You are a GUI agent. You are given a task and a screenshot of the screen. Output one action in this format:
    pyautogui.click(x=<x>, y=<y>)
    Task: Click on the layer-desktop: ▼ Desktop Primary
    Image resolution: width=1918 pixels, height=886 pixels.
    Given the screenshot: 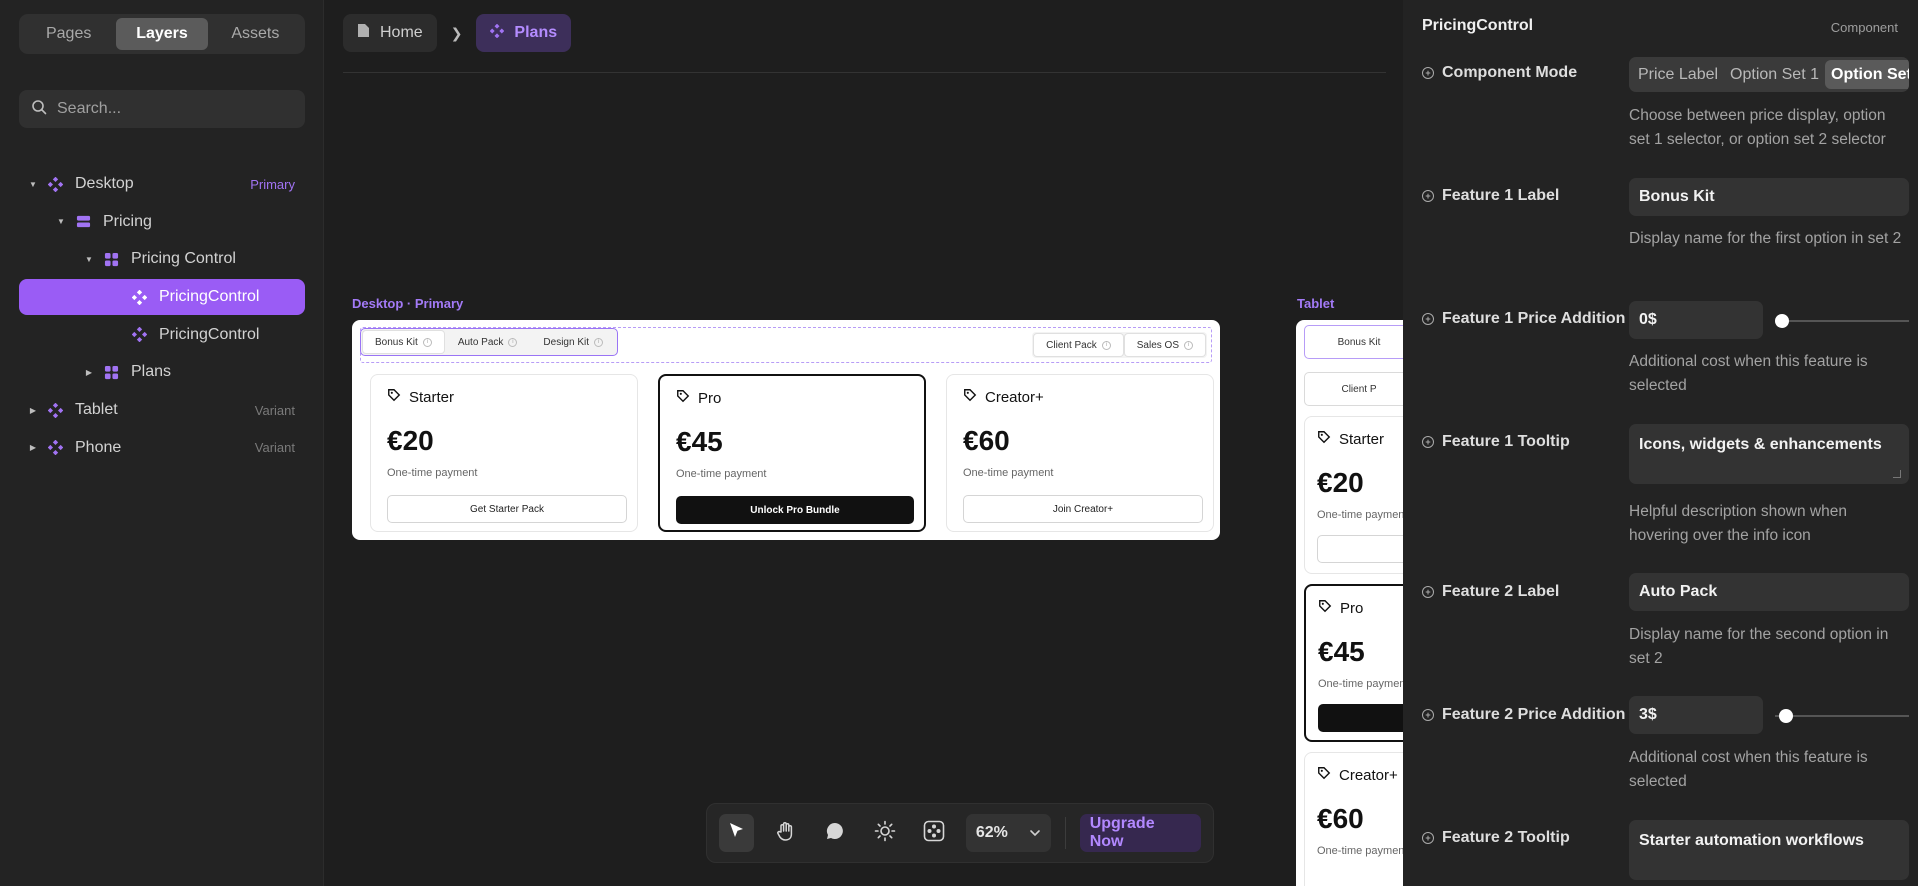 What is the action you would take?
    pyautogui.click(x=162, y=184)
    